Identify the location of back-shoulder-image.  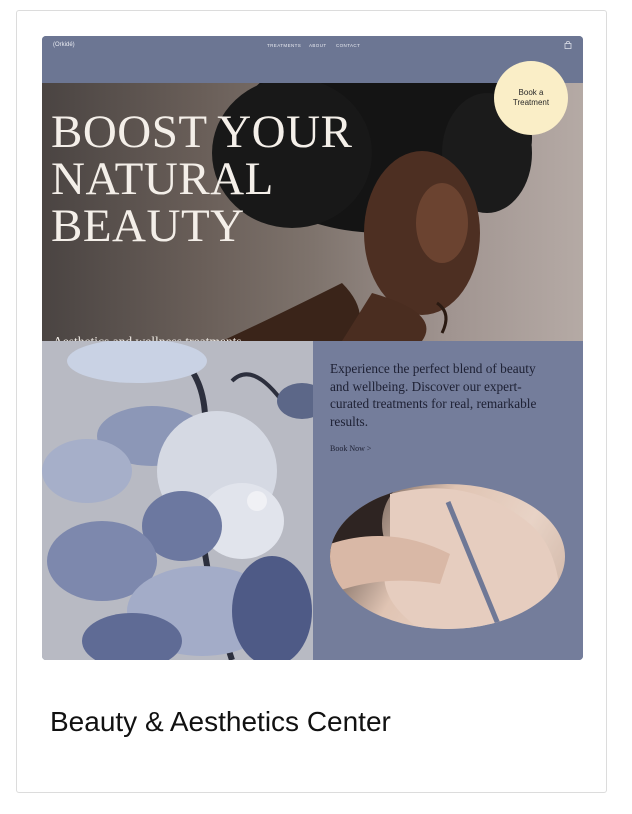
(447, 556).